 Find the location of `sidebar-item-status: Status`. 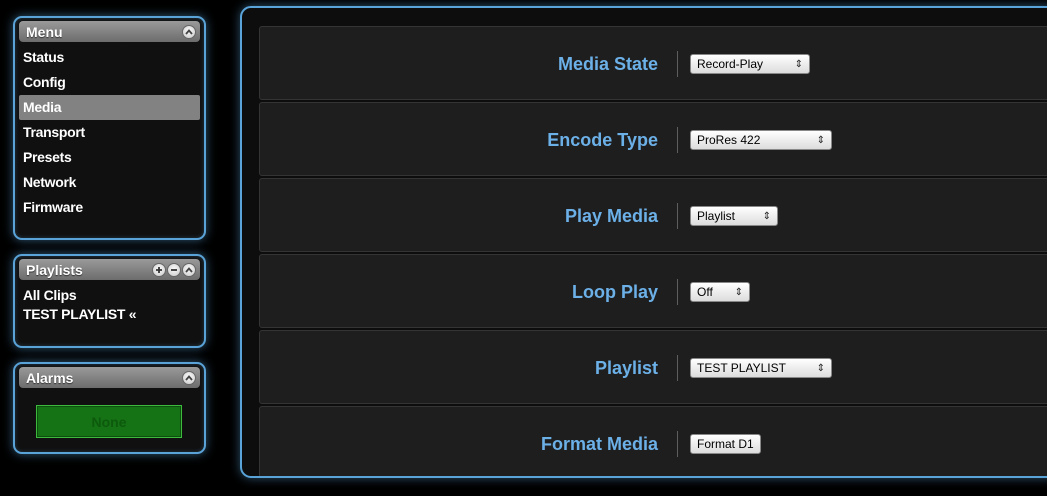

sidebar-item-status: Status is located at coordinates (109, 57).